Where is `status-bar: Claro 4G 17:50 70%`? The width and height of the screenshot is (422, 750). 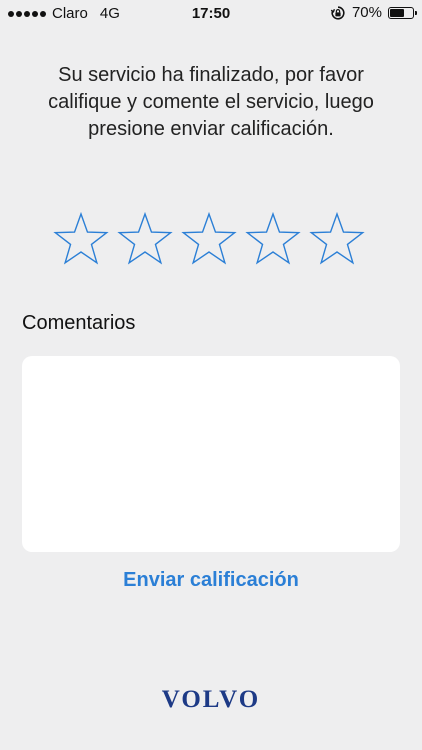
status-bar: Claro 4G 17:50 70% is located at coordinates (211, 14).